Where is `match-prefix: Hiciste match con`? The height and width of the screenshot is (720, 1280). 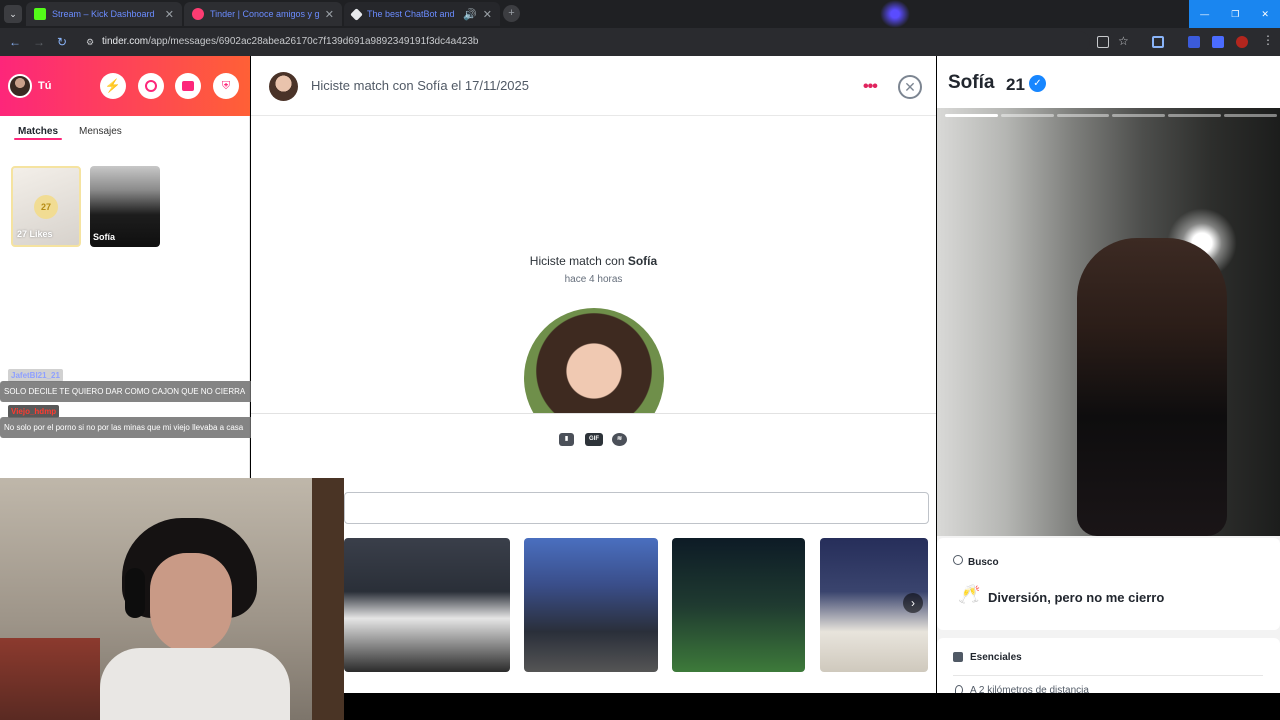 match-prefix: Hiciste match con is located at coordinates (578, 261).